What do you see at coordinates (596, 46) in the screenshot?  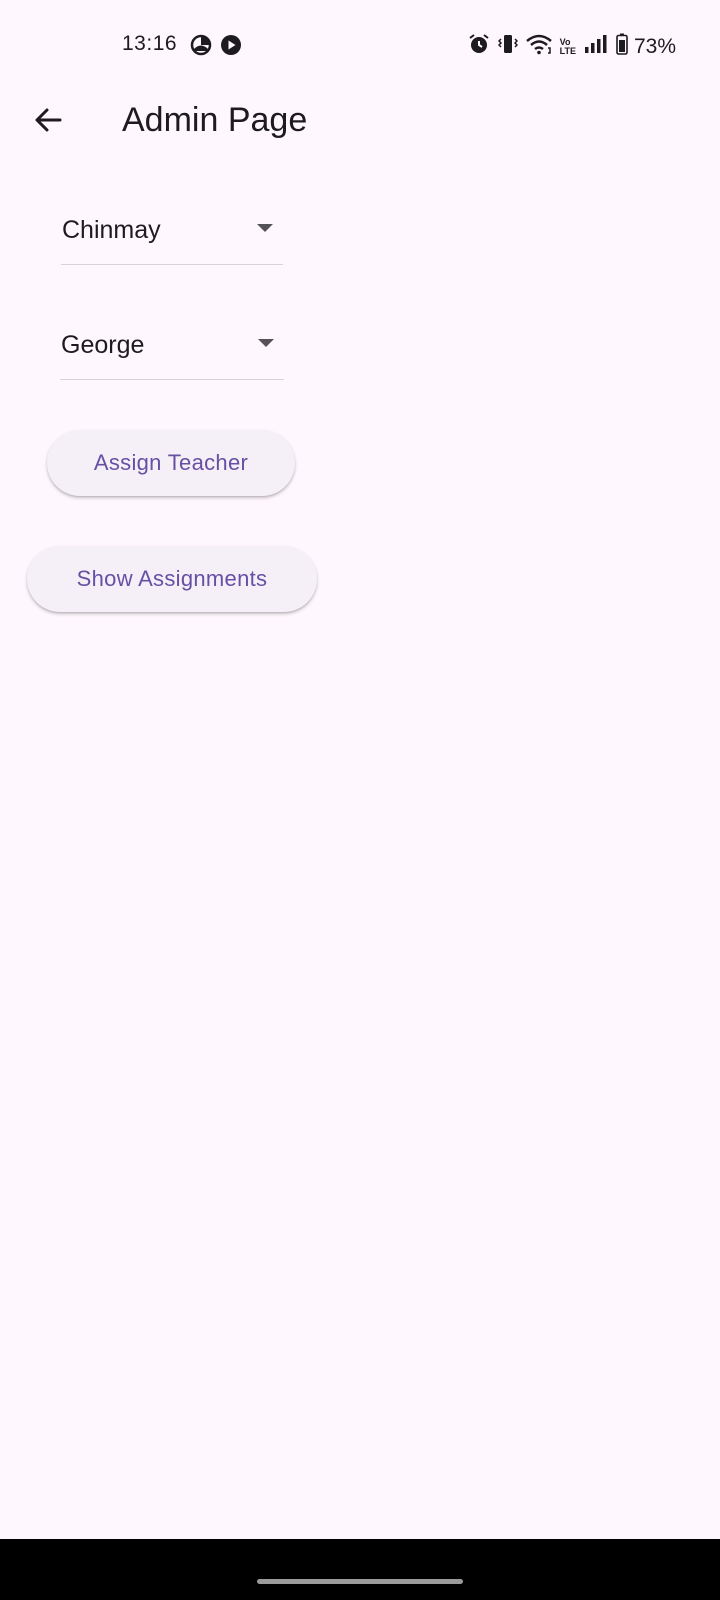 I see `signal-icon` at bounding box center [596, 46].